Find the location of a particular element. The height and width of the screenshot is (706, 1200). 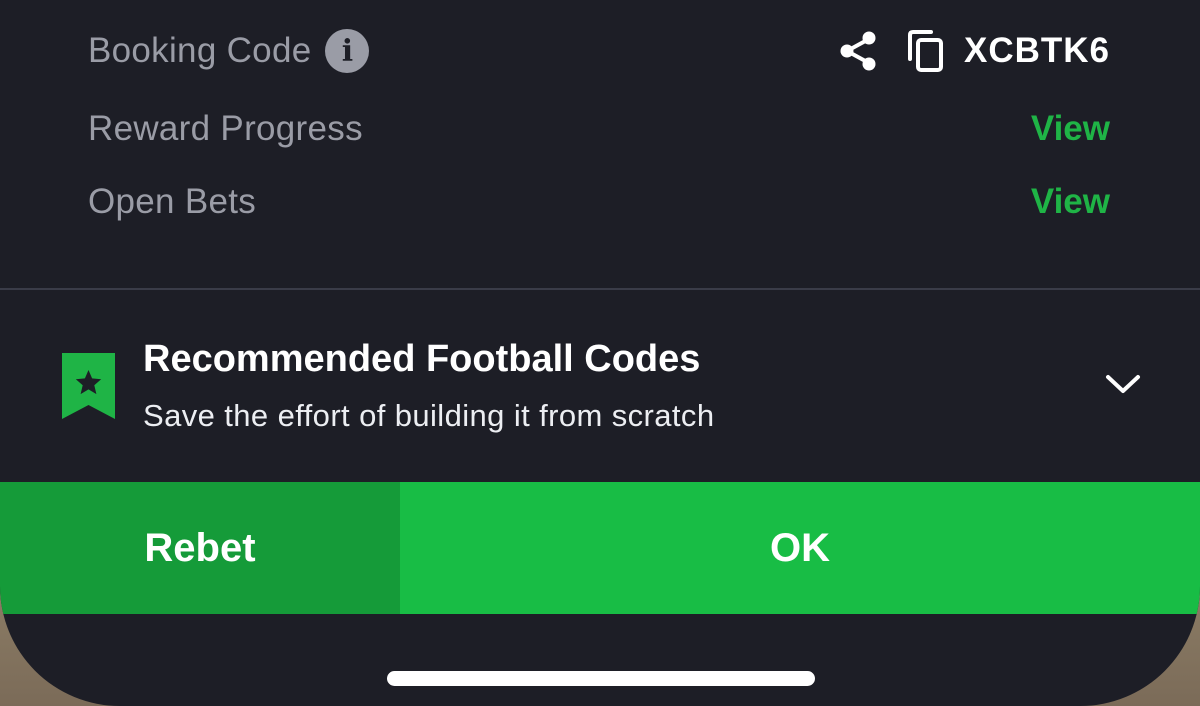

booking-code-value: XCBTK6 is located at coordinates (1037, 51).